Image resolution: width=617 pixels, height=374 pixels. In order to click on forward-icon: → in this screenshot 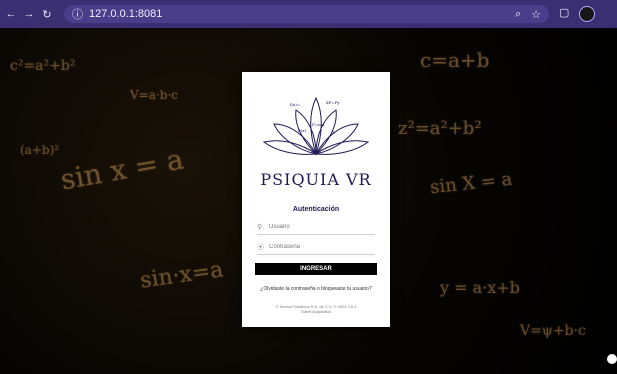, I will do `click(29, 14)`.